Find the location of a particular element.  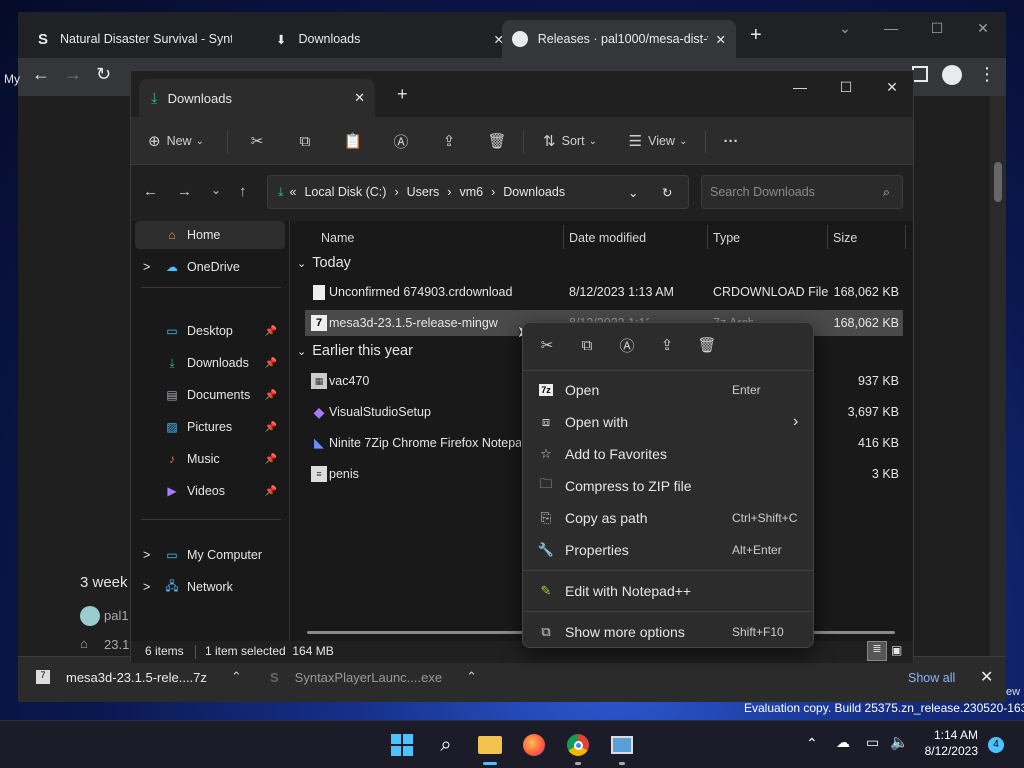

recent-chevron-icon: ⌄ is located at coordinates (216, 190).